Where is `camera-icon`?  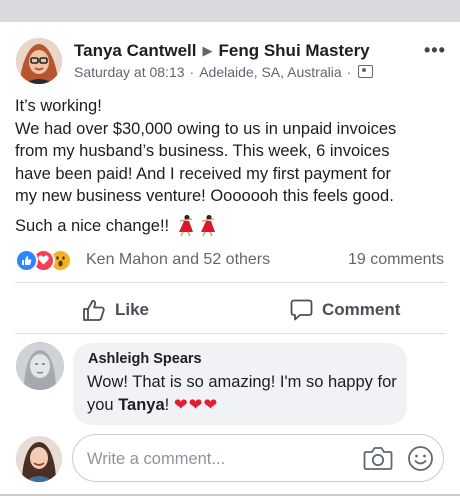
camera-icon is located at coordinates (378, 460).